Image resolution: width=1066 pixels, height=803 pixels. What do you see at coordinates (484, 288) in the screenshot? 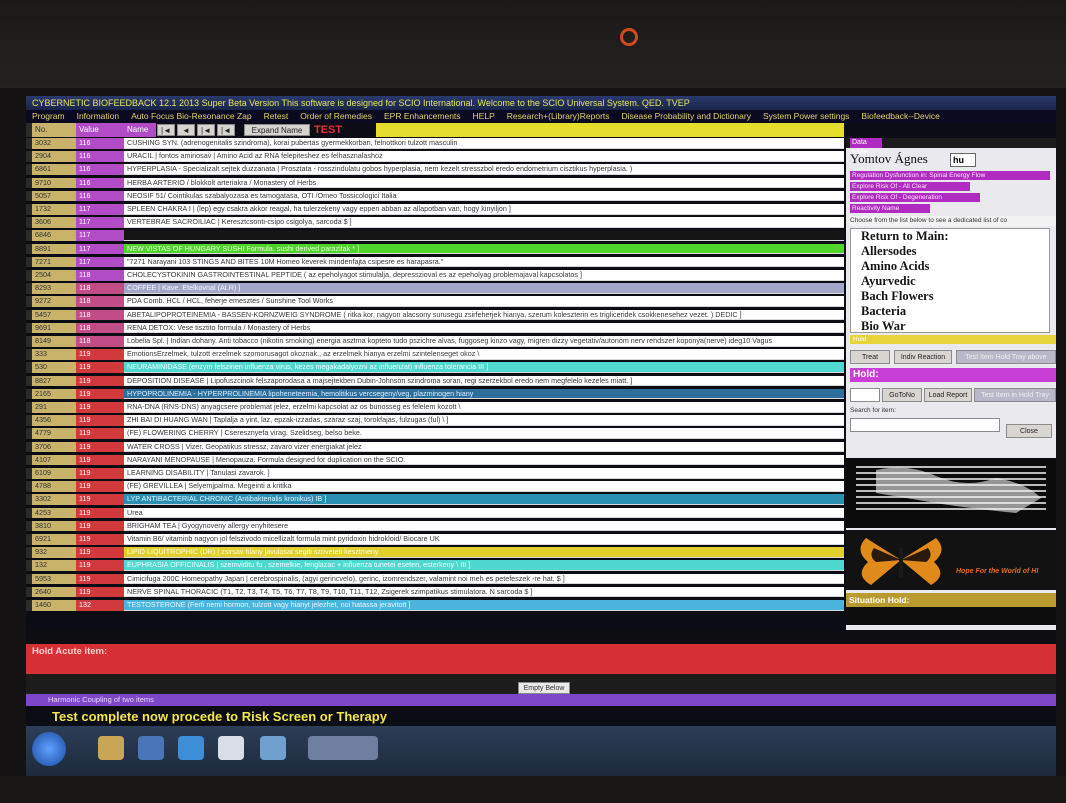
I see `row-name: COFFEE | Kave. Etelkovnal (ALR) ]` at bounding box center [484, 288].